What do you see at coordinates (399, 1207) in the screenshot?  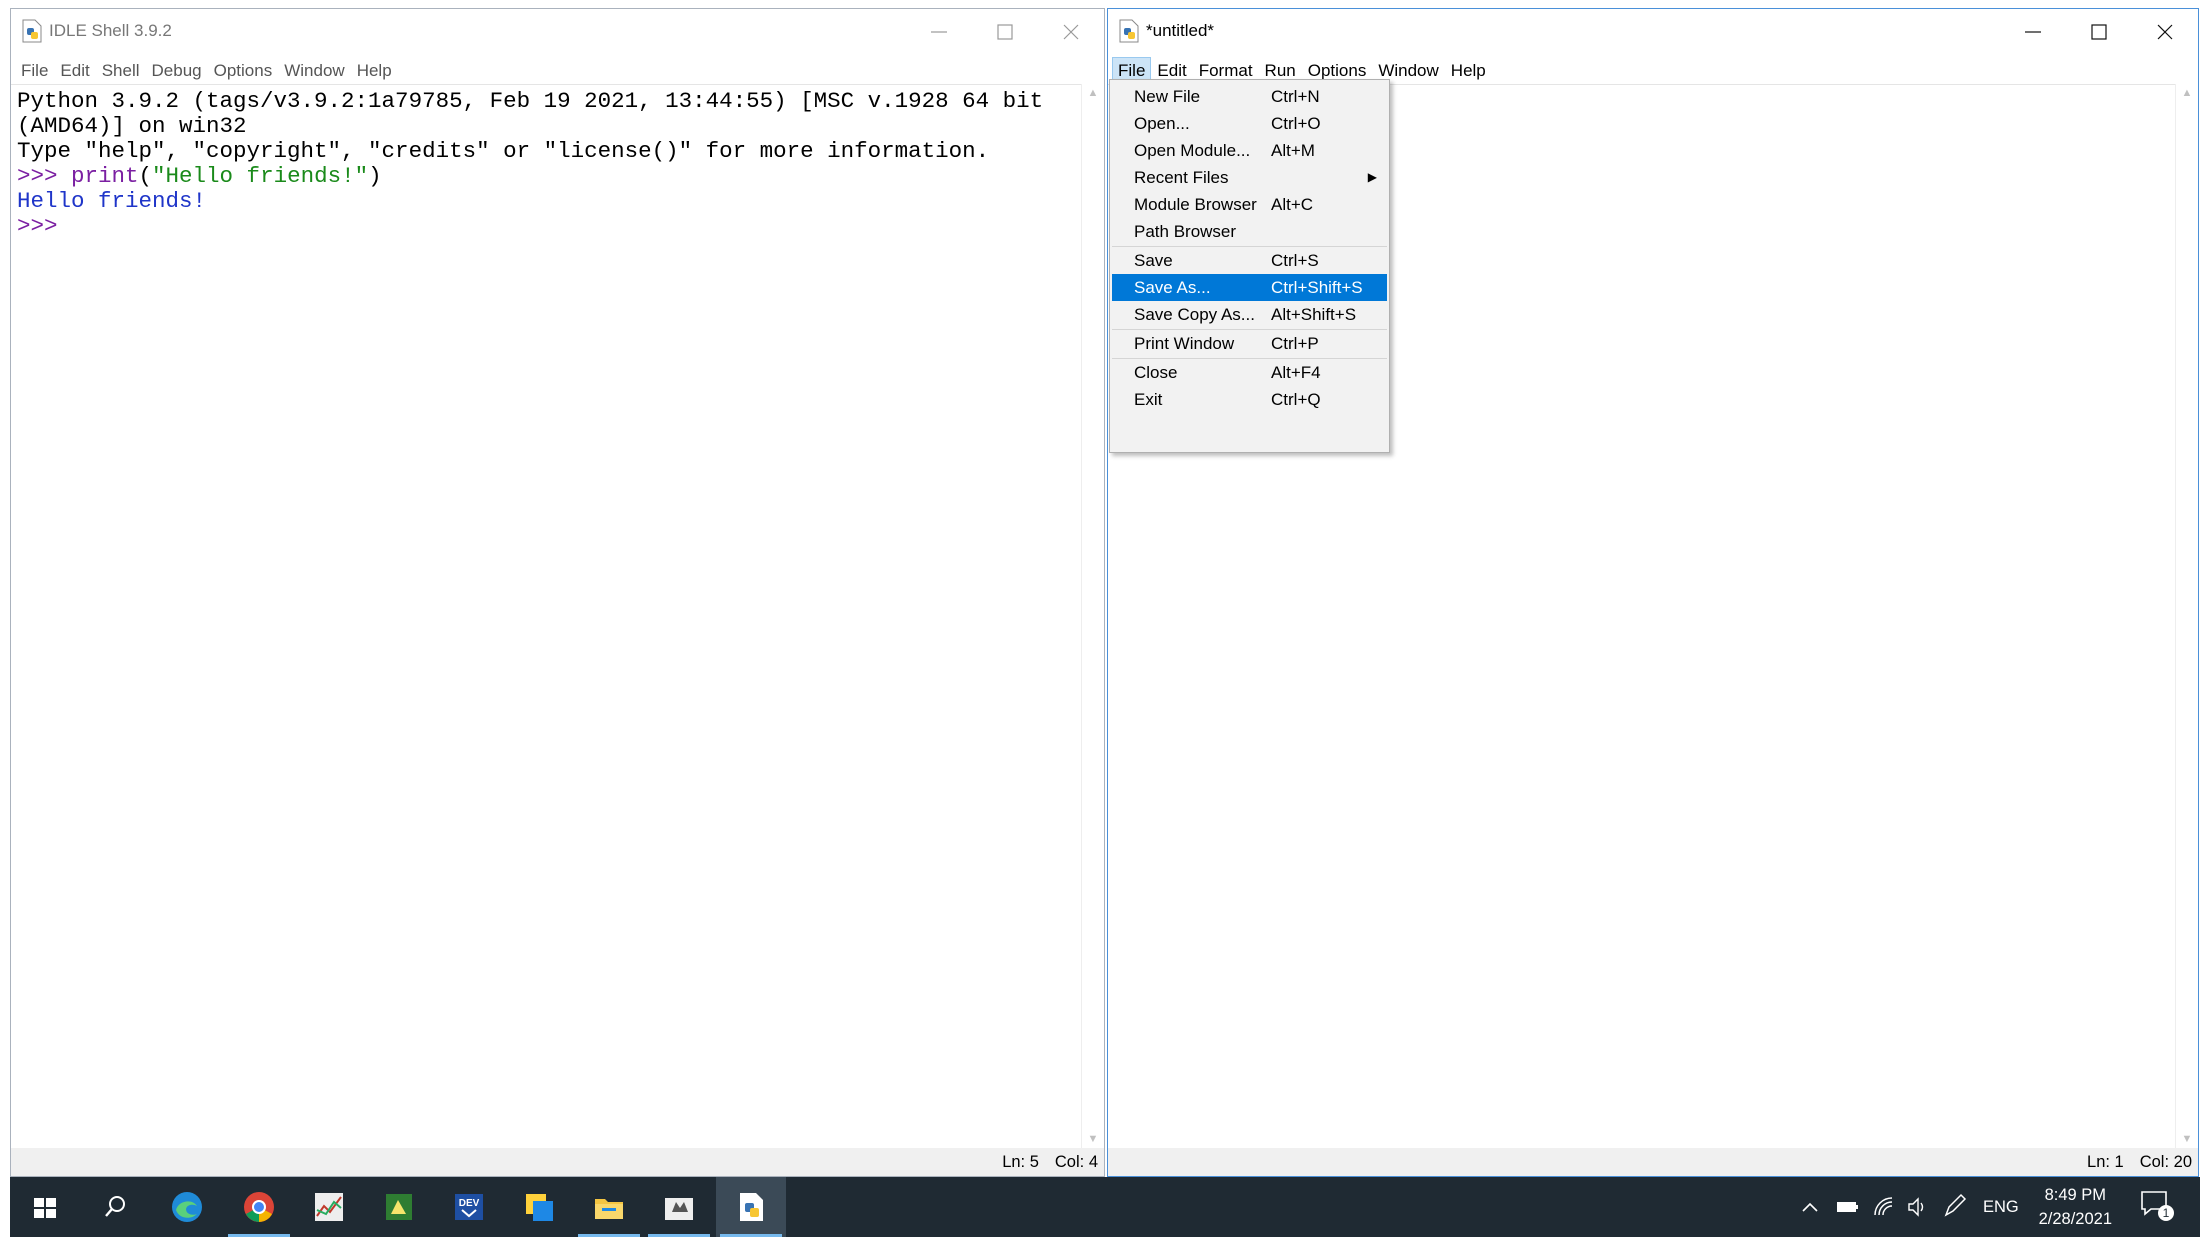 I see `taskbar-app-python-file` at bounding box center [399, 1207].